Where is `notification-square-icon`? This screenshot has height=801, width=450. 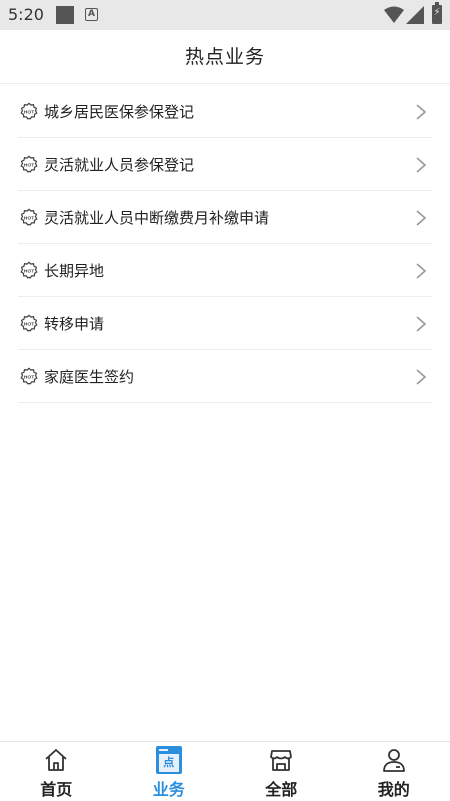 notification-square-icon is located at coordinates (65, 15).